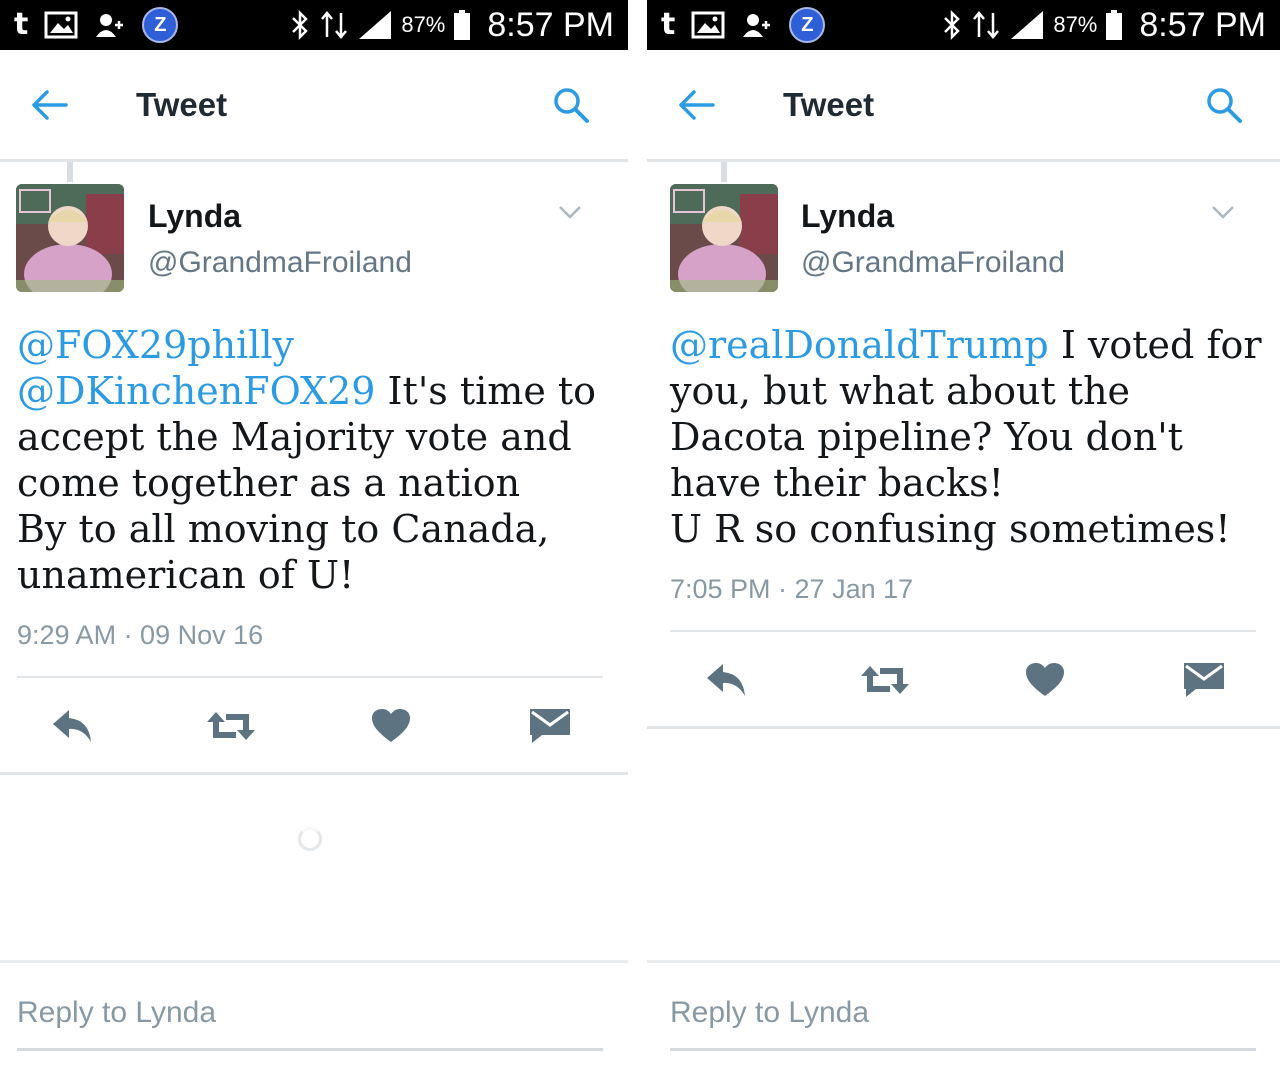 This screenshot has width=1280, height=1076. I want to click on mention-link: @FOX29philly, so click(155, 345).